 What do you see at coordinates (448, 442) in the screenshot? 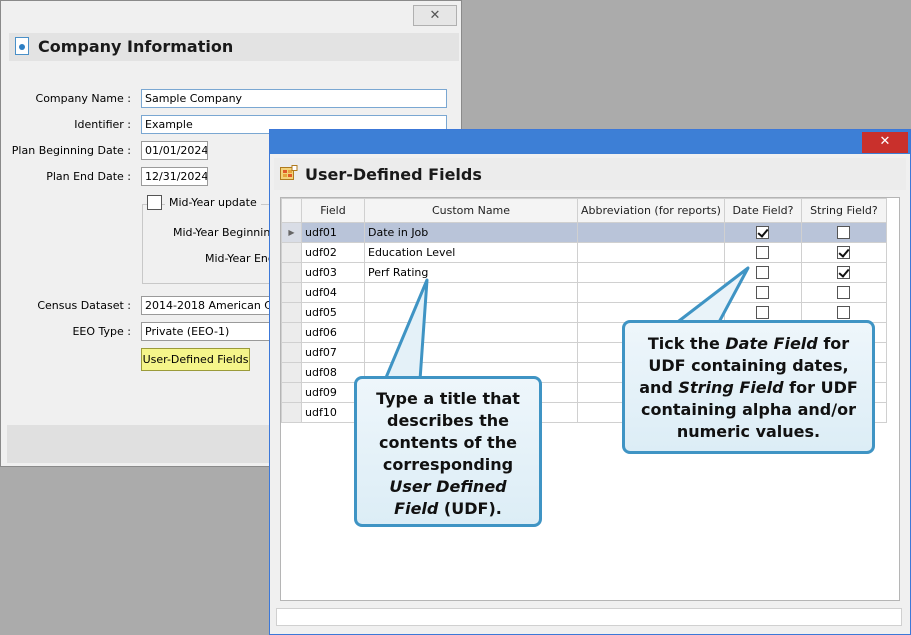
I see `callout-line: contents of the` at bounding box center [448, 442].